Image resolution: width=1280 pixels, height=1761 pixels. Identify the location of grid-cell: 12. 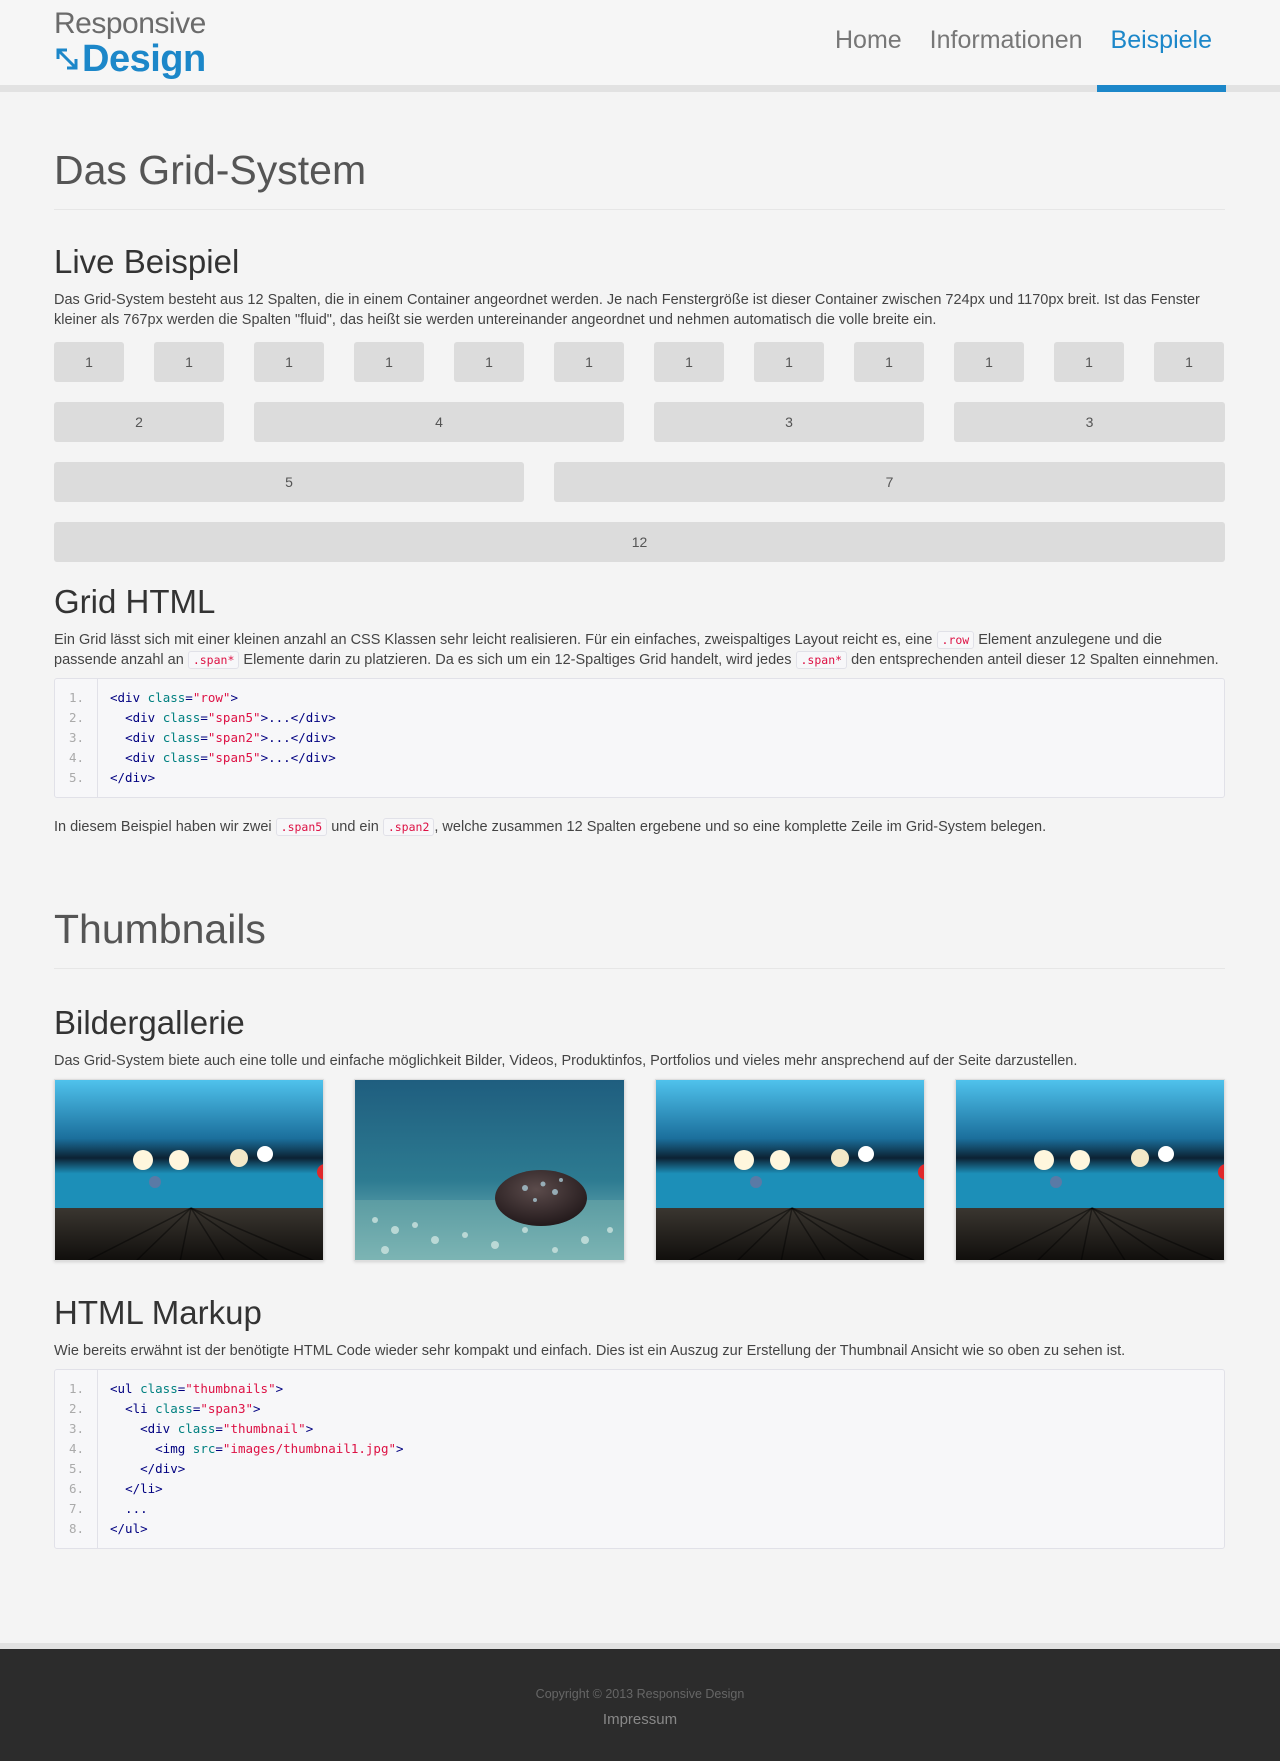
(639, 542).